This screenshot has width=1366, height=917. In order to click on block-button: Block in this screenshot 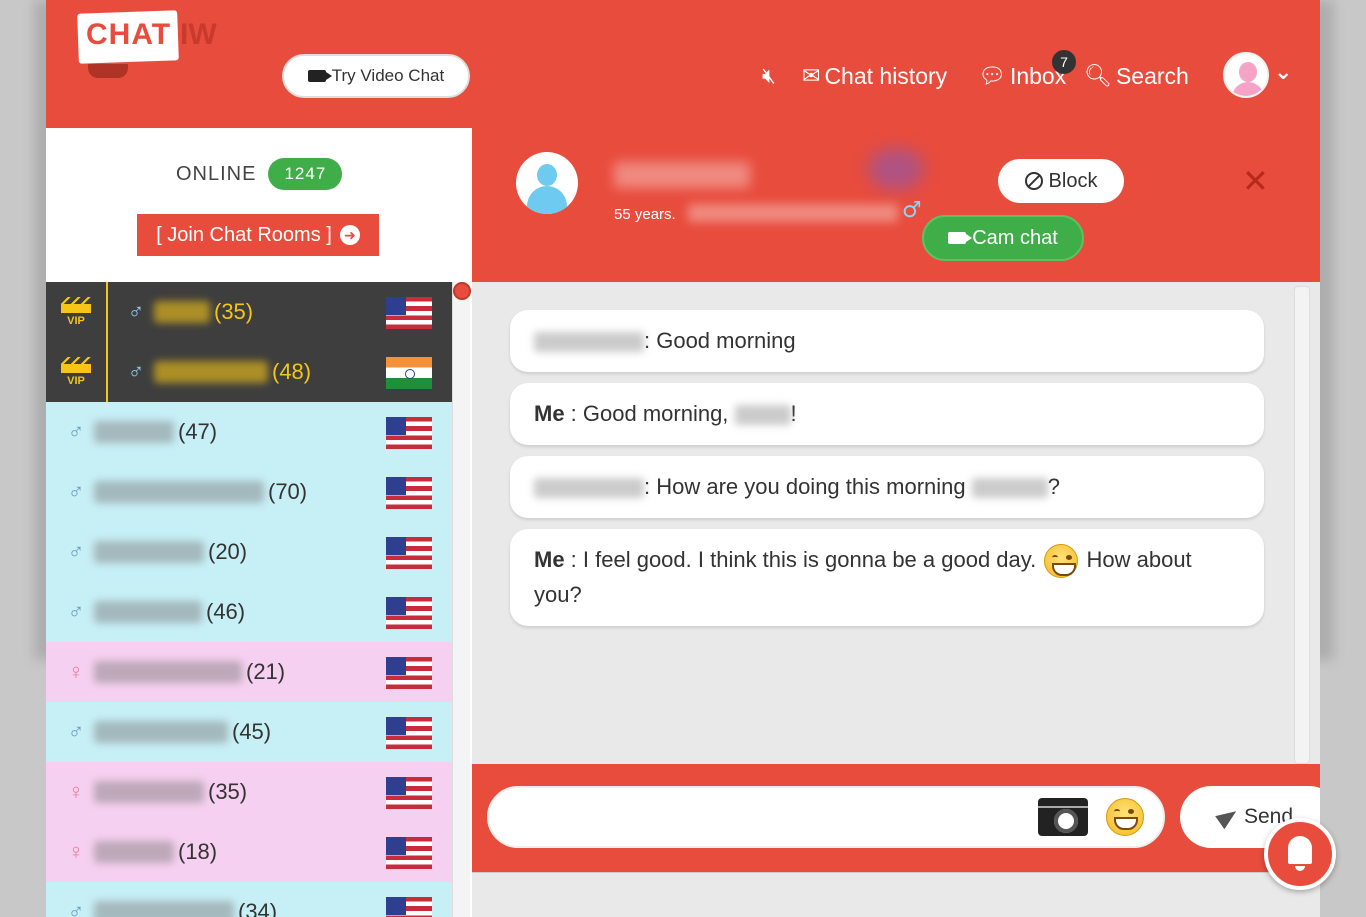, I will do `click(1061, 181)`.